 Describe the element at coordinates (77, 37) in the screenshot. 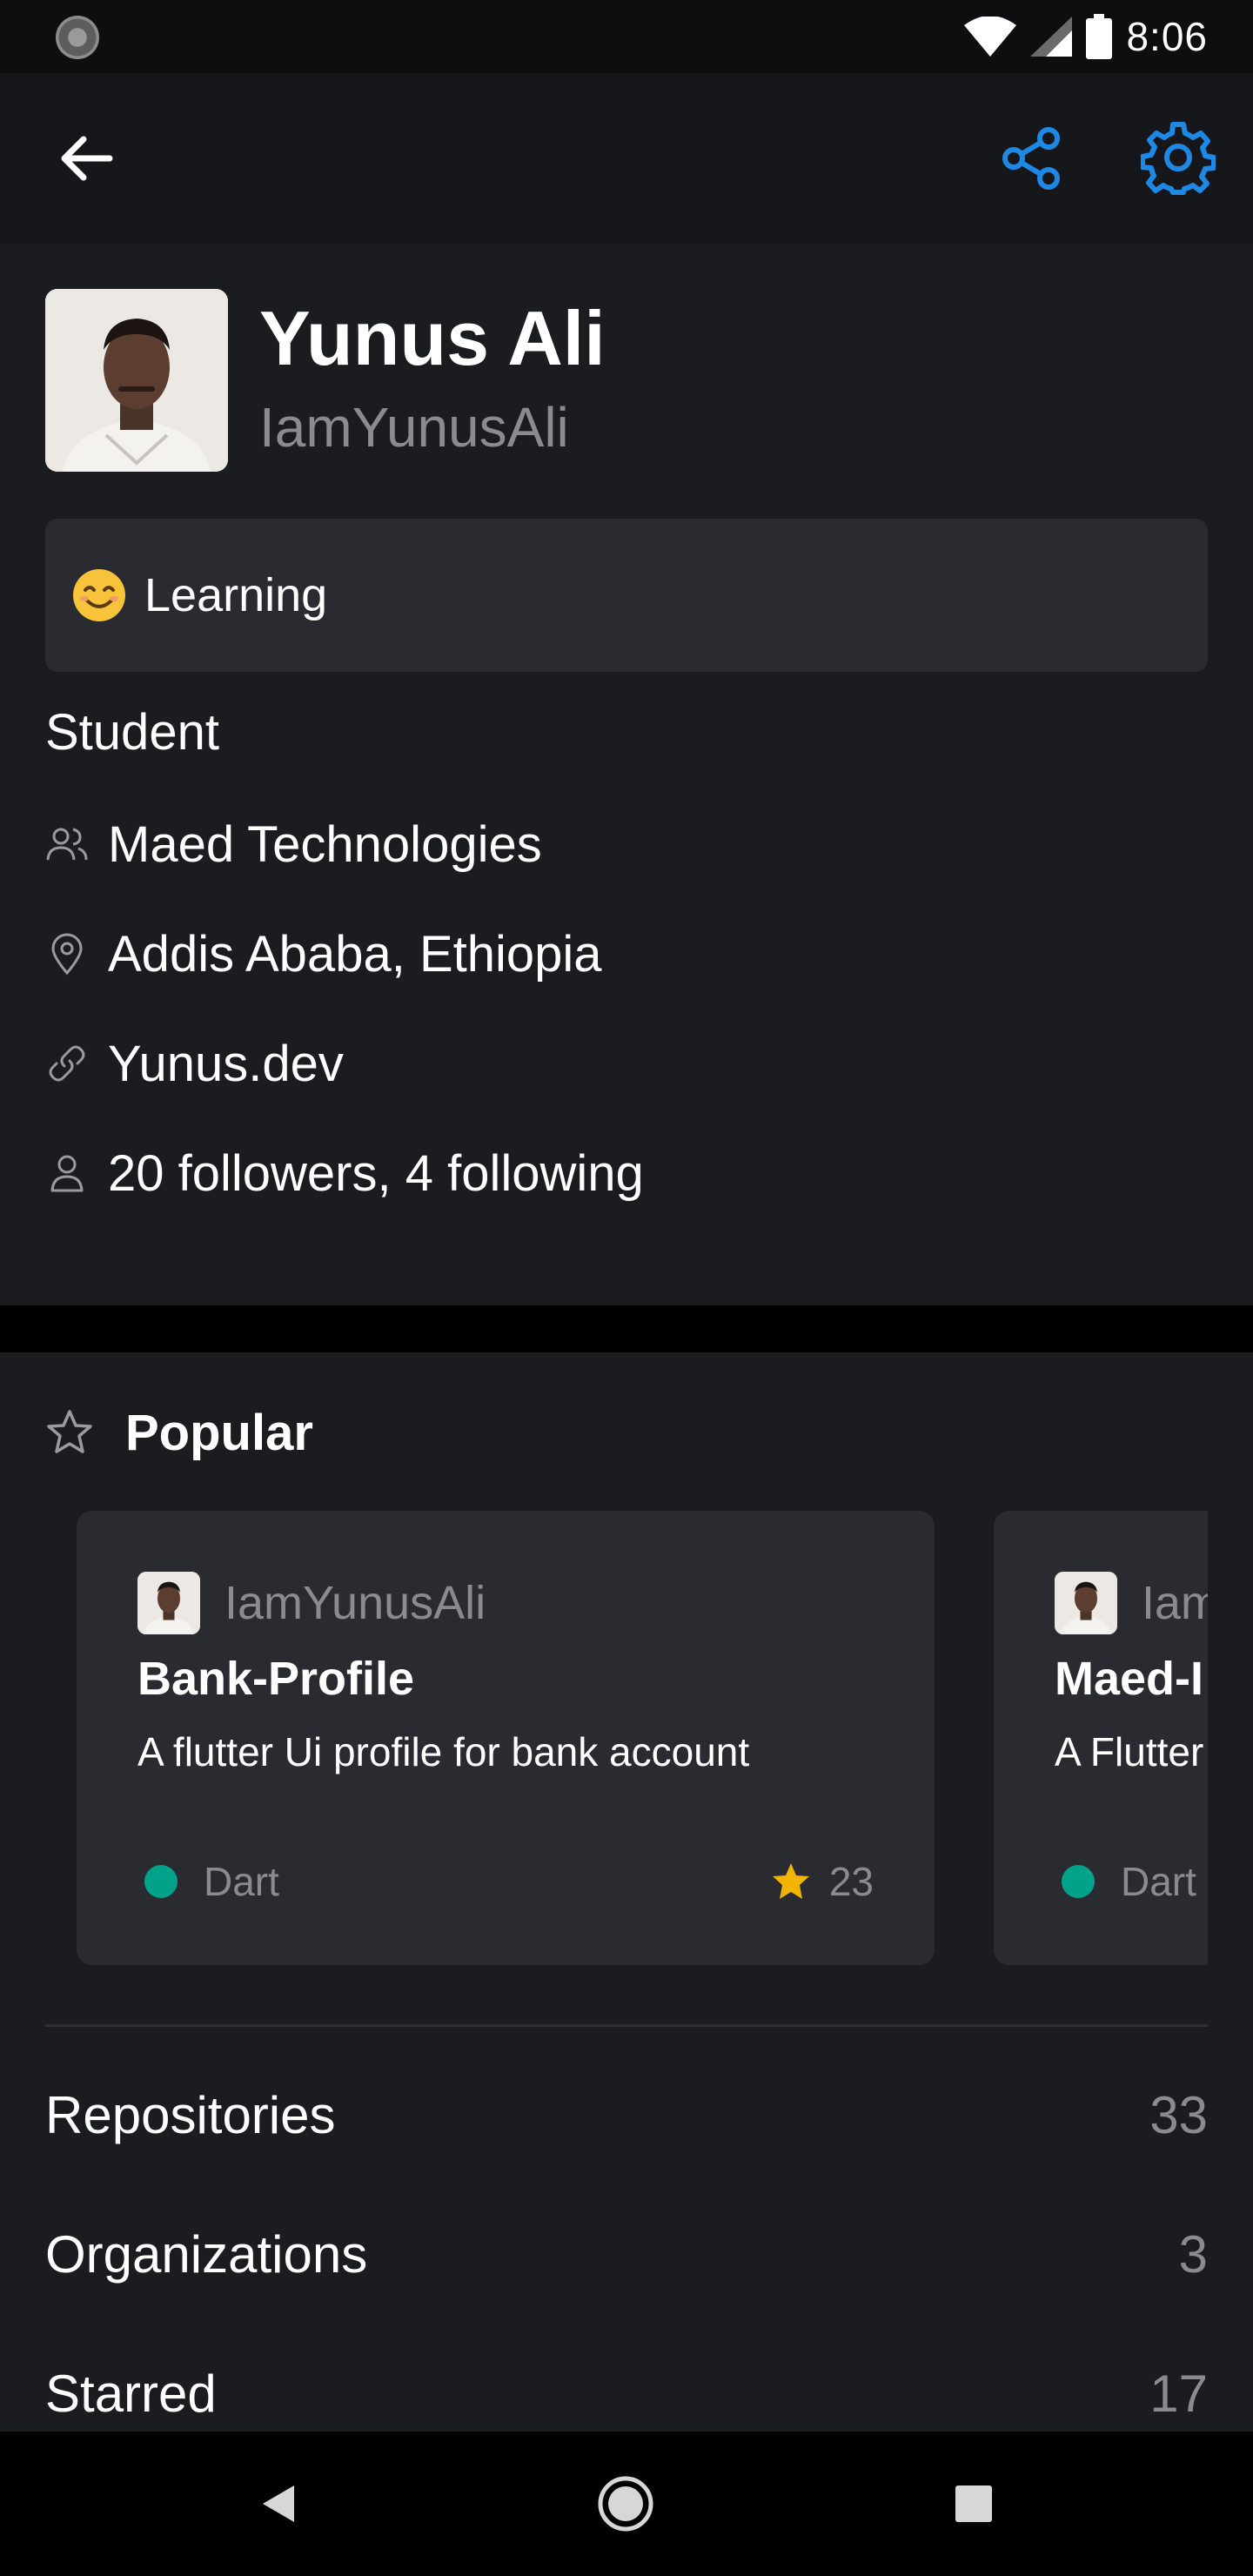

I see `loading-indicator-icon` at that location.